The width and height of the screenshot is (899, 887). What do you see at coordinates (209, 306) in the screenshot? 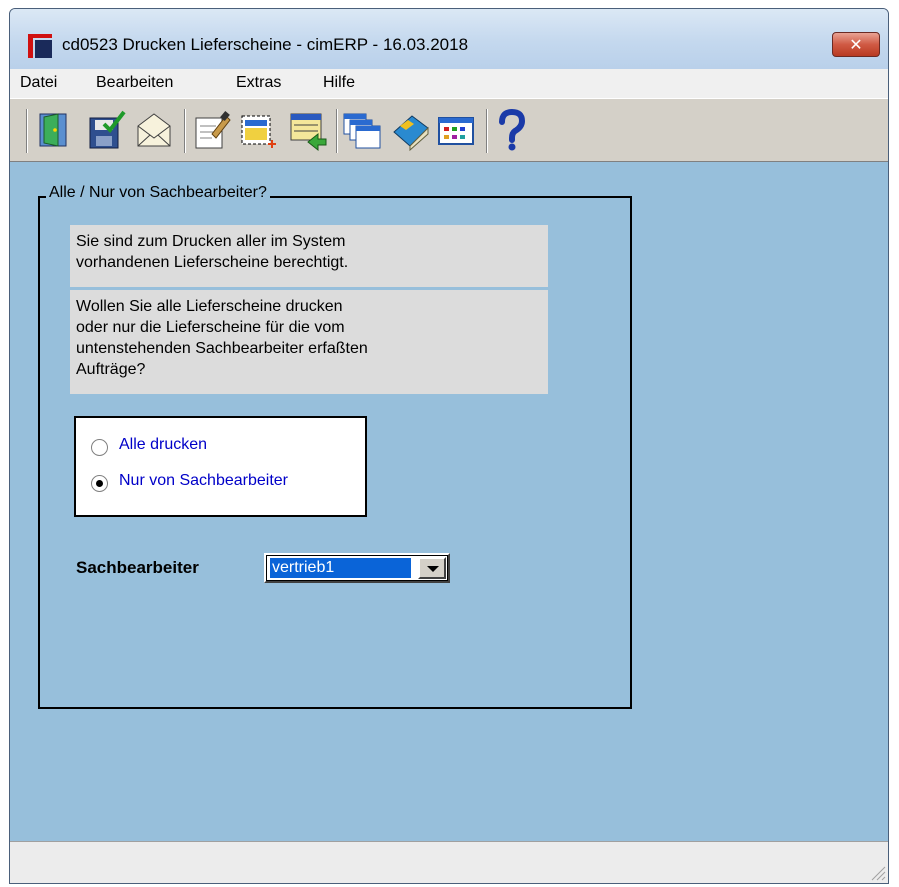
I see `question-message-line: Wollen Sie alle Lieferscheine drucken` at bounding box center [209, 306].